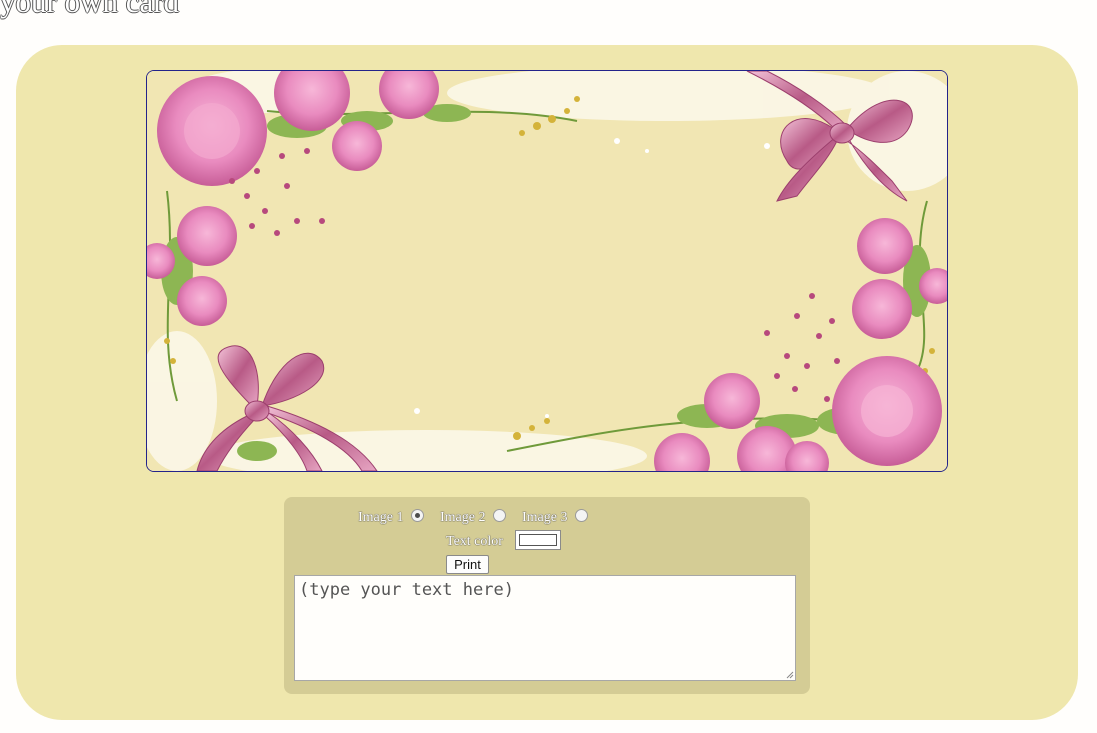 Image resolution: width=1097 pixels, height=733 pixels. I want to click on image-option-3-radio, so click(581, 515).